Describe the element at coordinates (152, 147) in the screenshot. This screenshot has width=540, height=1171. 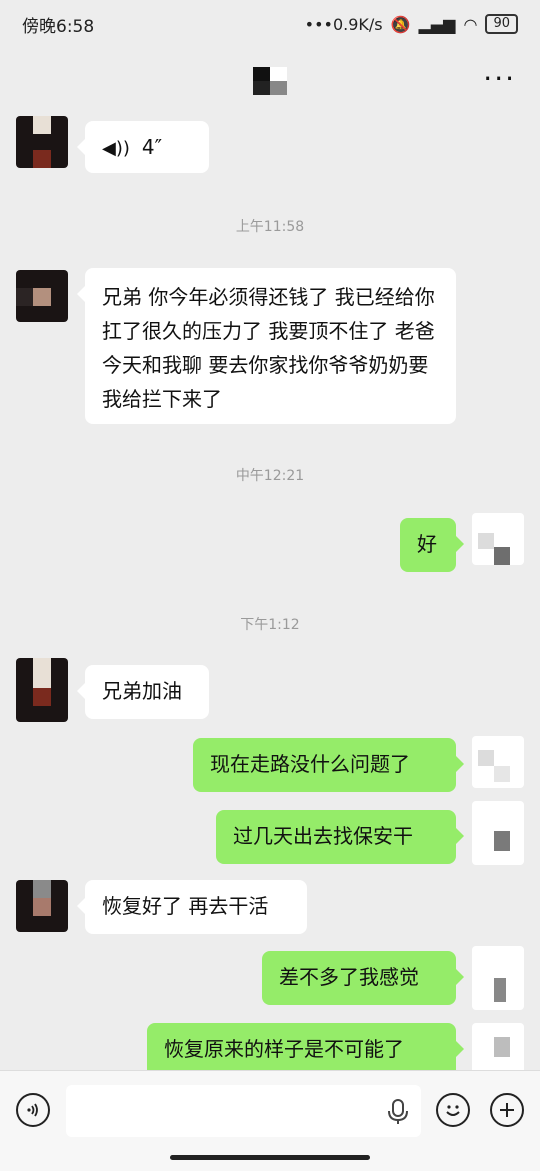
I see `voice-duration: 4″` at that location.